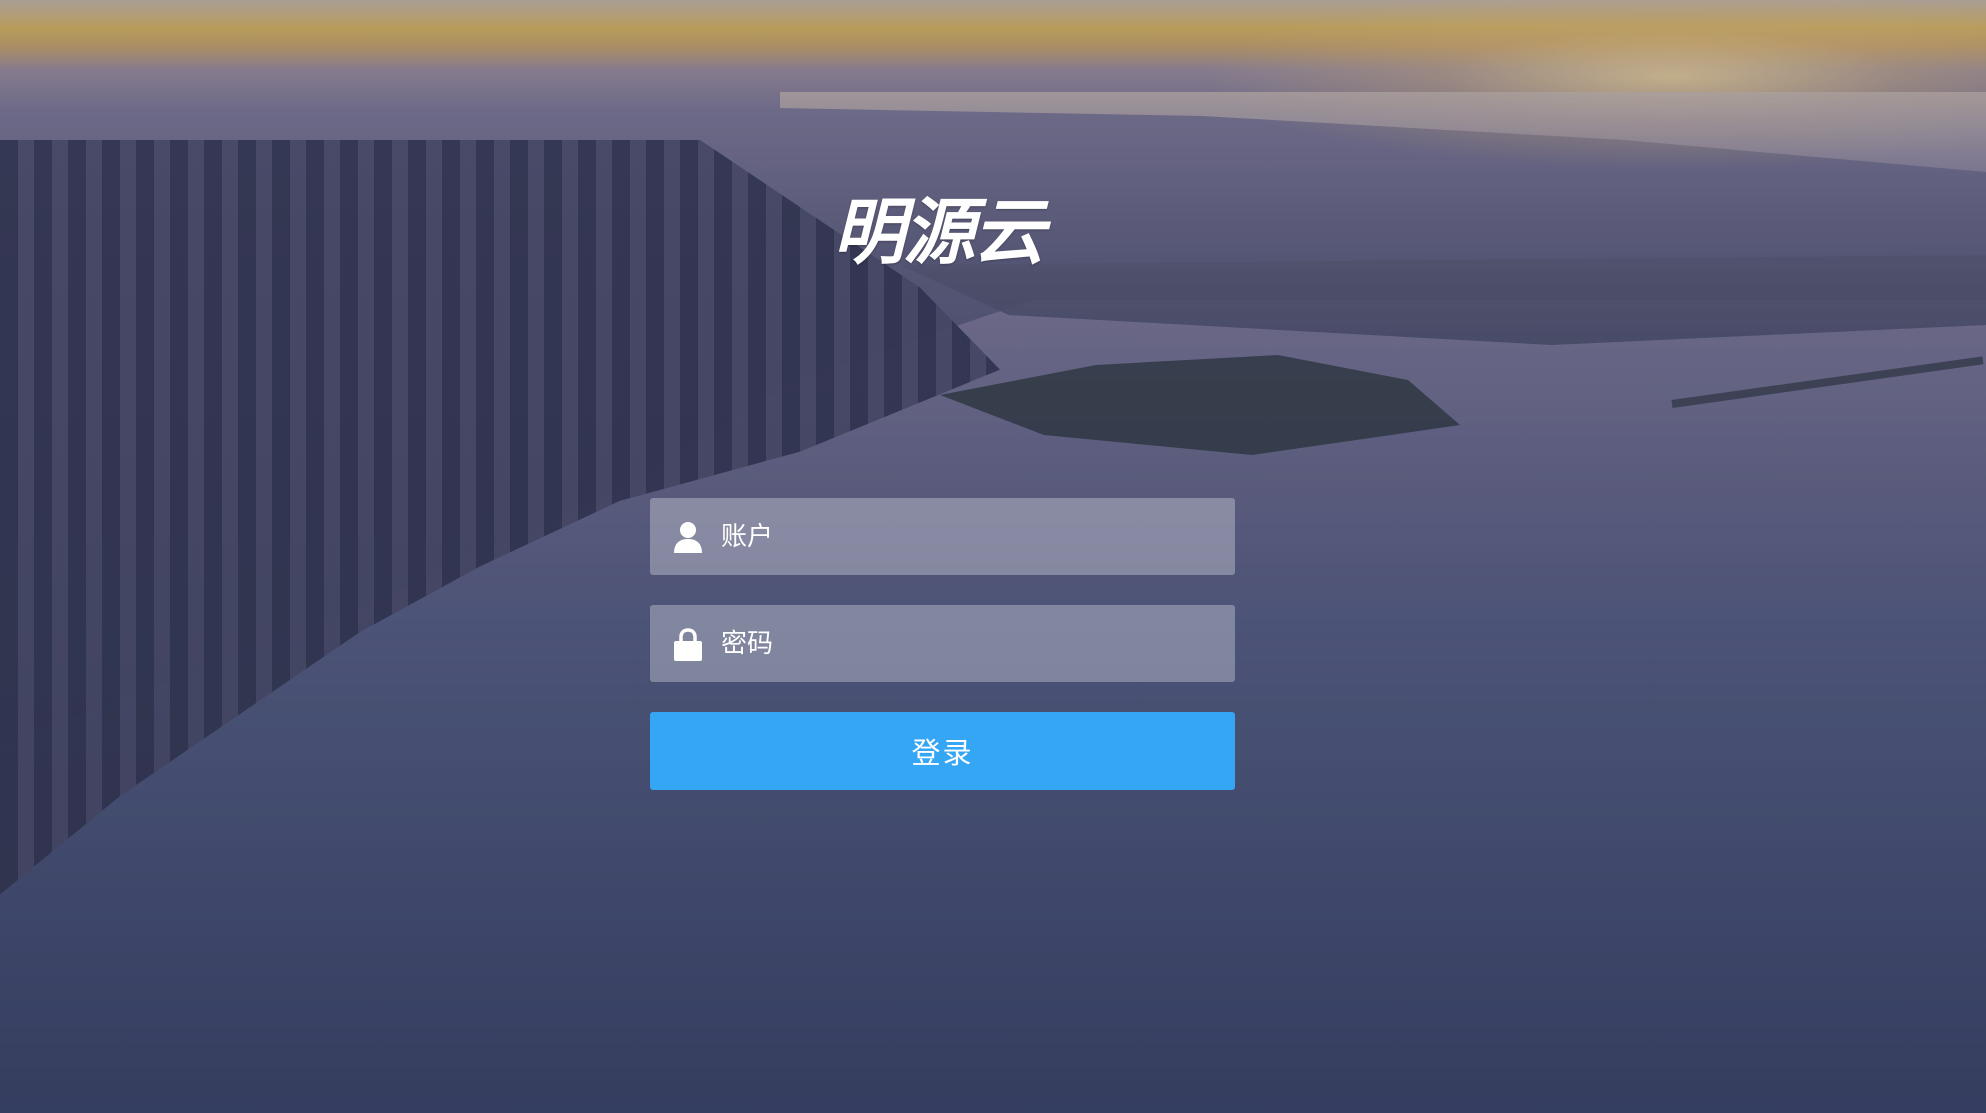  Describe the element at coordinates (688, 537) in the screenshot. I see `user-icon` at that location.